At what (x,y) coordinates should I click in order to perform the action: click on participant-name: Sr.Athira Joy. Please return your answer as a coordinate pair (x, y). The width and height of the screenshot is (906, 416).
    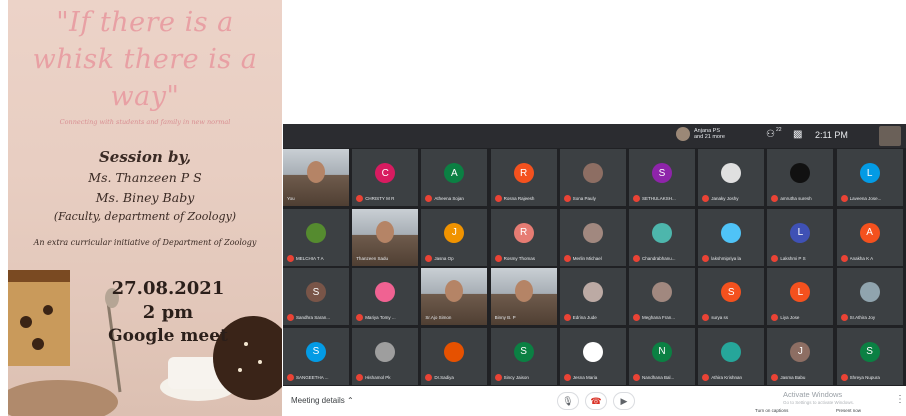
    Looking at the image, I should click on (862, 317).